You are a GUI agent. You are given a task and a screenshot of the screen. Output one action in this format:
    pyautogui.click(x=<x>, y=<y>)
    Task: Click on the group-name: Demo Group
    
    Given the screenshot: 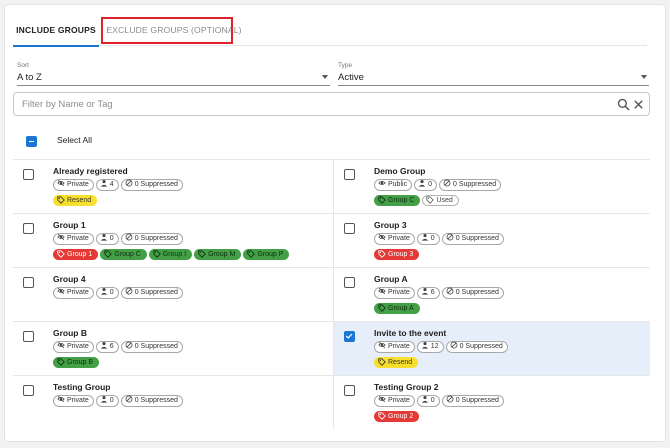 What is the action you would take?
    pyautogui.click(x=400, y=171)
    